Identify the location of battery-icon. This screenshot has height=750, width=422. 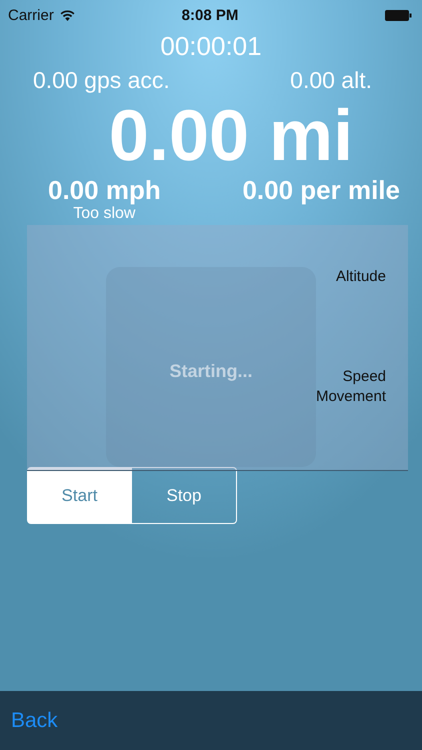
(398, 15).